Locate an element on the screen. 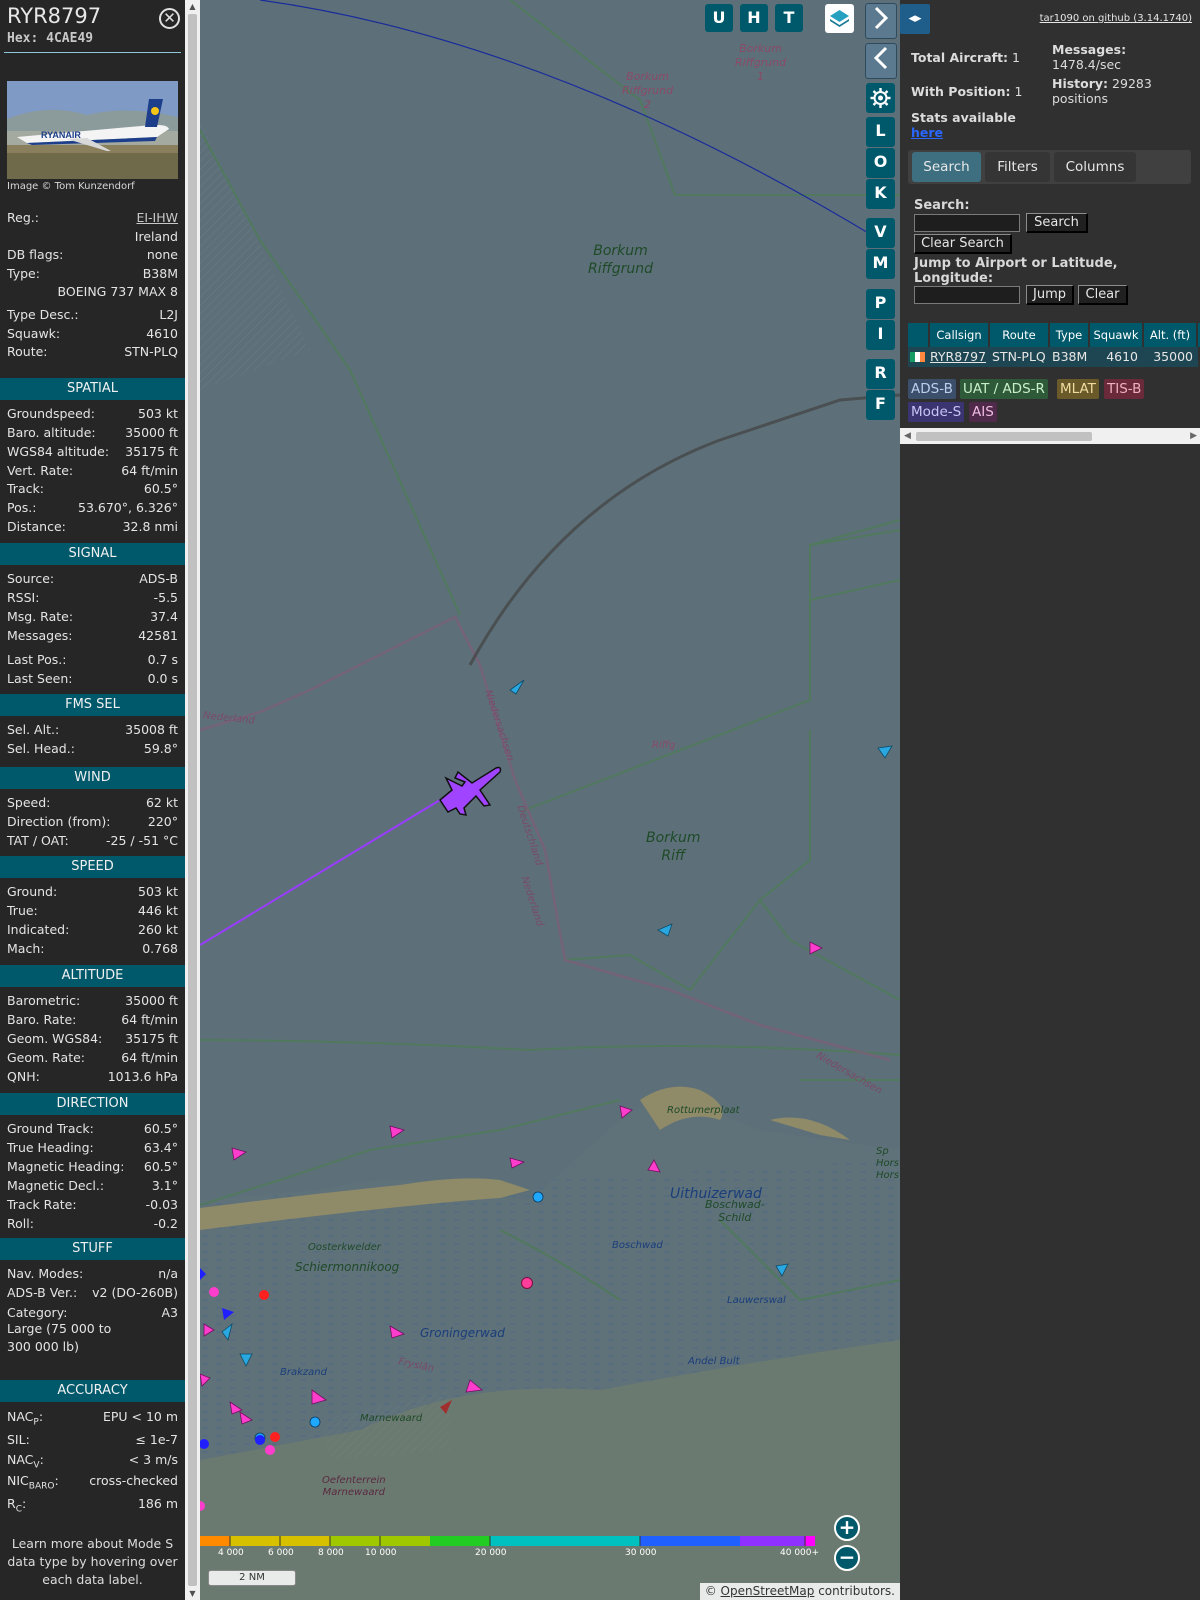 The height and width of the screenshot is (1600, 1200). collapse-icon is located at coordinates (881, 61).